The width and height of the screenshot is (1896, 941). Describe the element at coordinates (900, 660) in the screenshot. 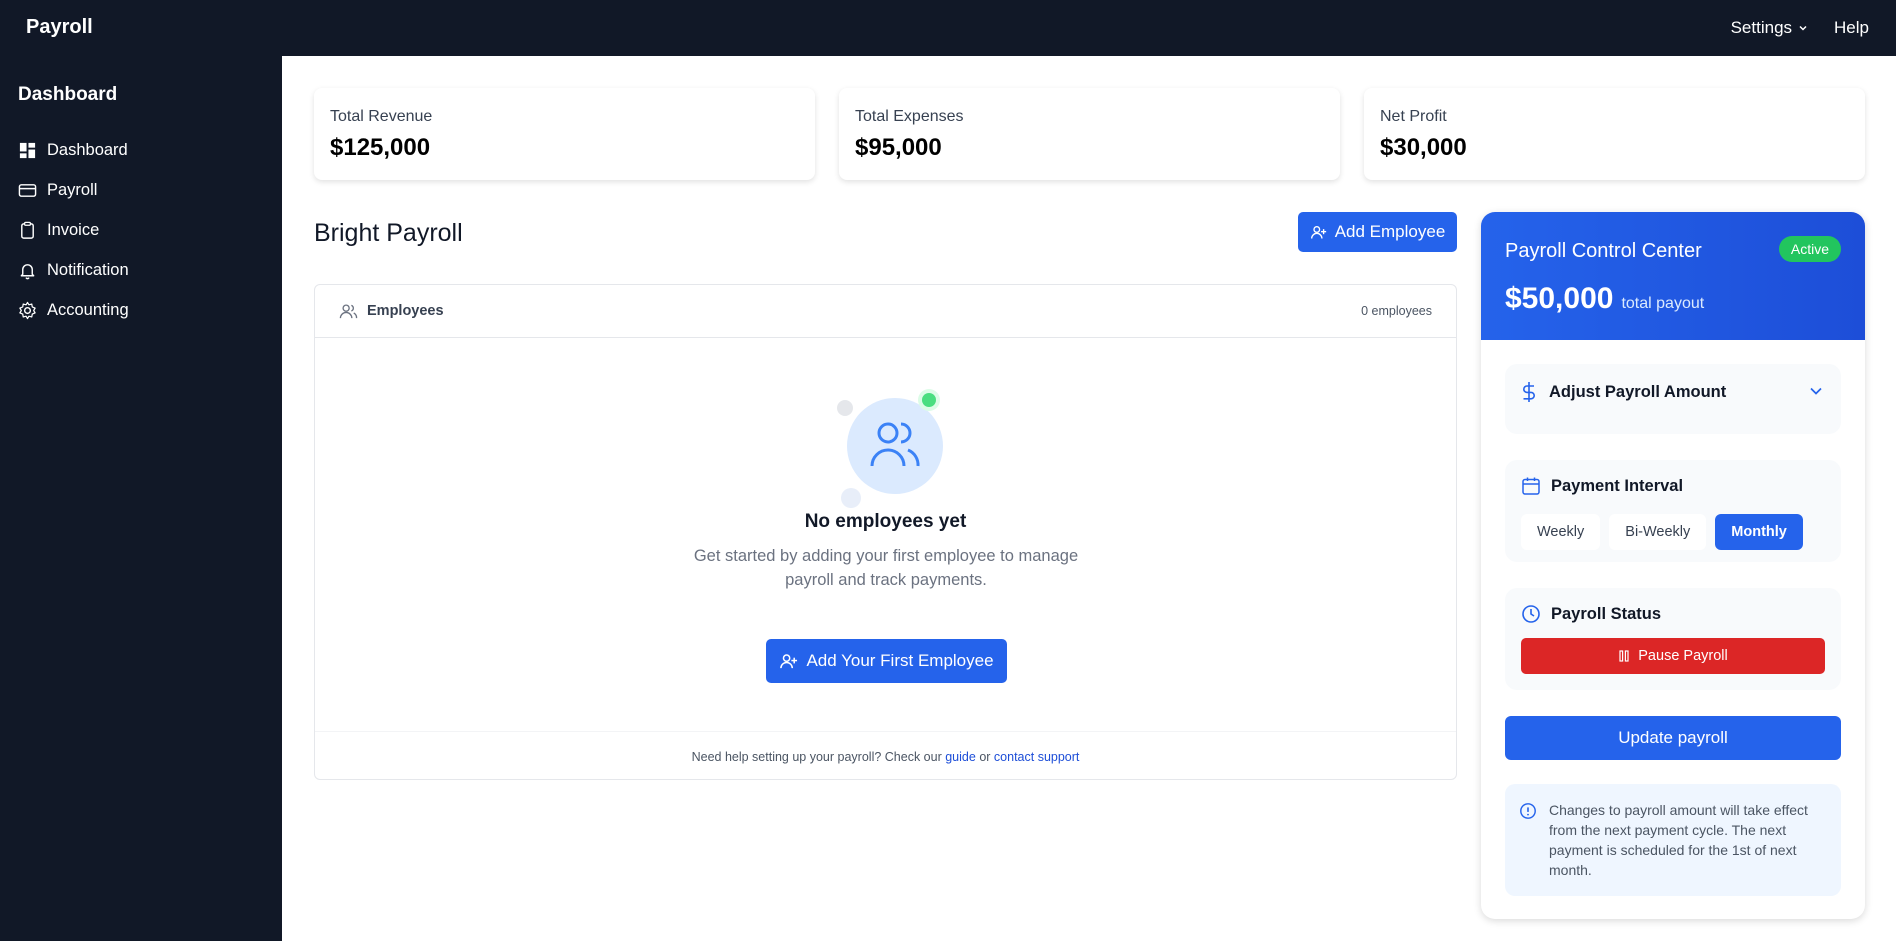

I see `add-first-employee-label: Add Your First Employee` at that location.